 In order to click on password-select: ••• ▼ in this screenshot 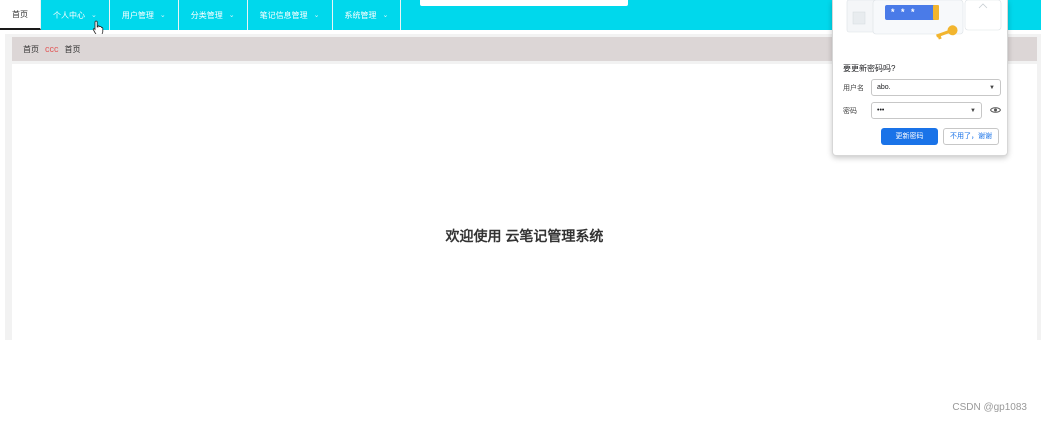, I will do `click(926, 110)`.